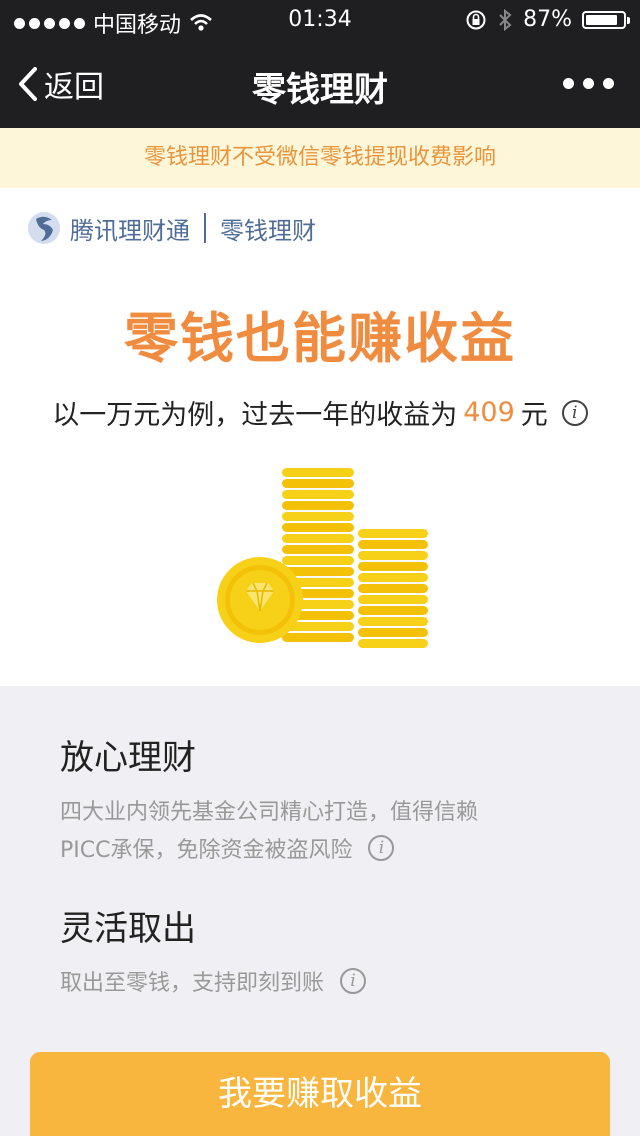 The height and width of the screenshot is (1136, 640). Describe the element at coordinates (255, 415) in the screenshot. I see `hero-sub-prefix: 以一万元为例，过去一年的收益为` at that location.